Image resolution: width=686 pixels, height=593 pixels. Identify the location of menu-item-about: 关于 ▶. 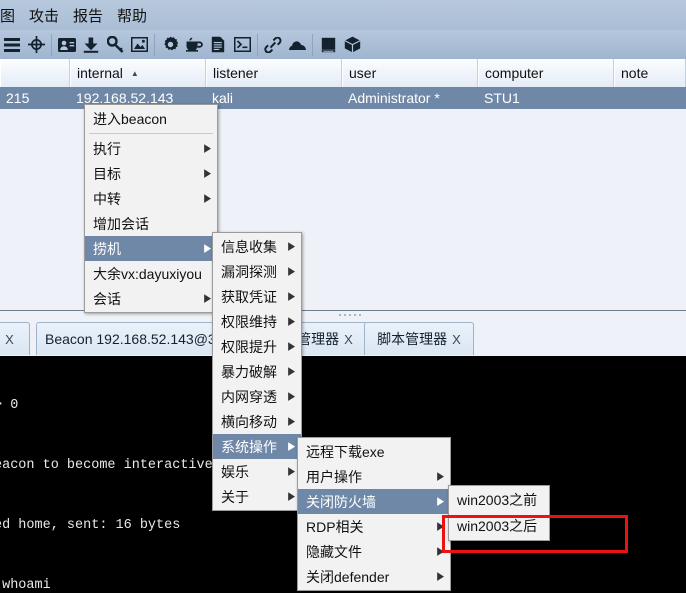
(257, 496).